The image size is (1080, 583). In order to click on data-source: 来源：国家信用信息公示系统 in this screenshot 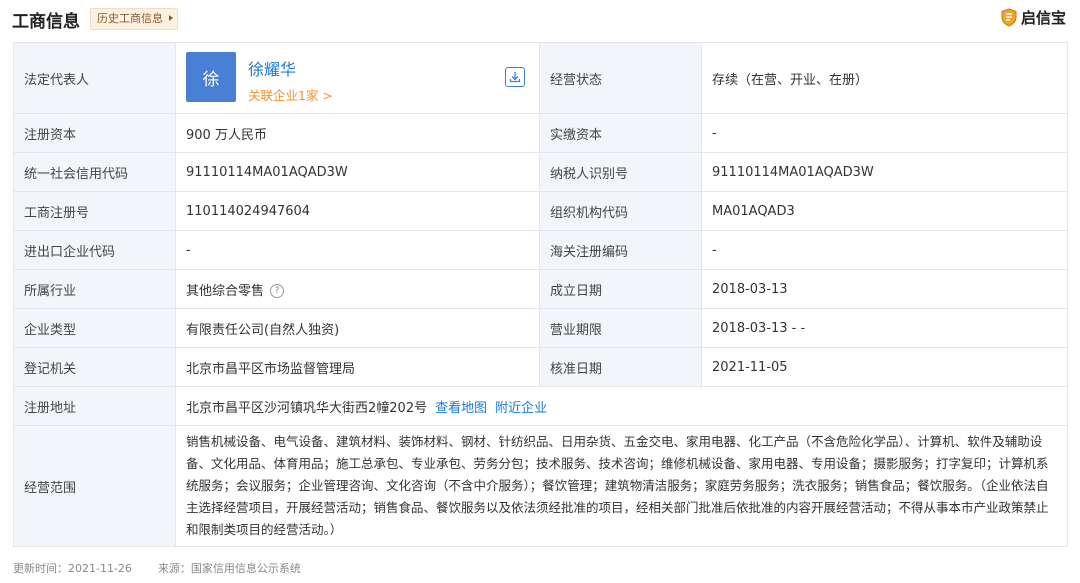, I will do `click(229, 568)`.